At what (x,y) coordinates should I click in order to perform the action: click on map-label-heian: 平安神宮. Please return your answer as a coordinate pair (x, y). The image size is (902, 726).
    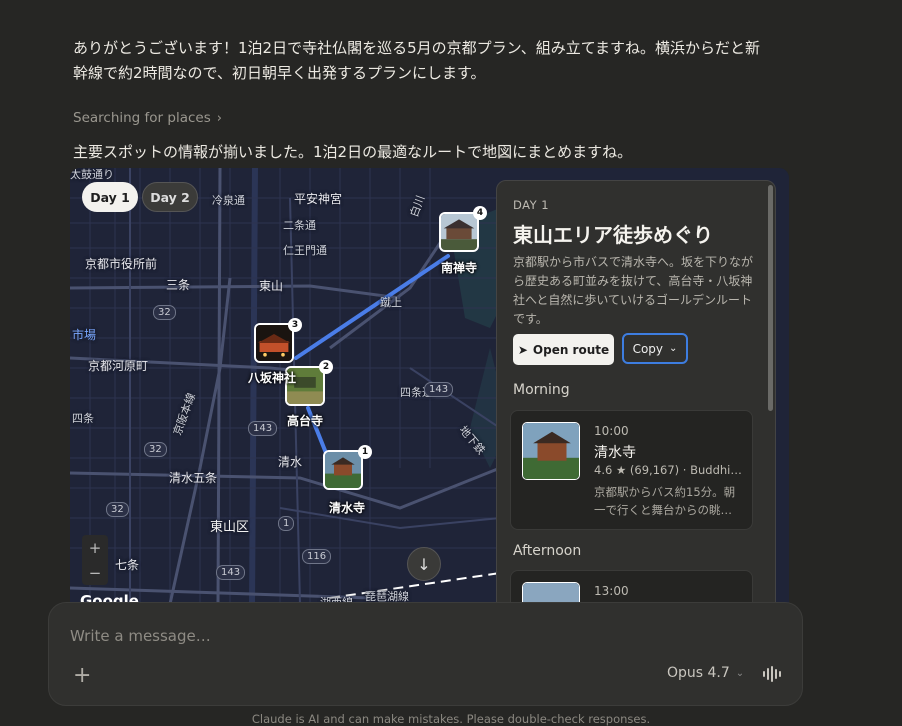
    Looking at the image, I should click on (318, 199).